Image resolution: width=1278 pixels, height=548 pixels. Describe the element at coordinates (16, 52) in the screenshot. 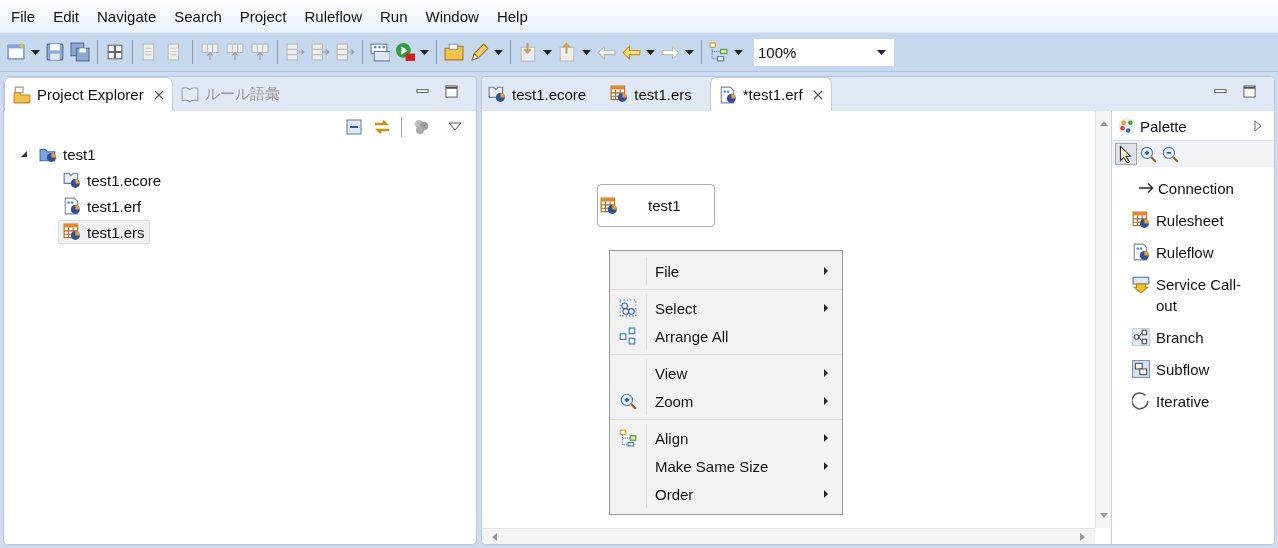

I see `new-window-icon` at that location.